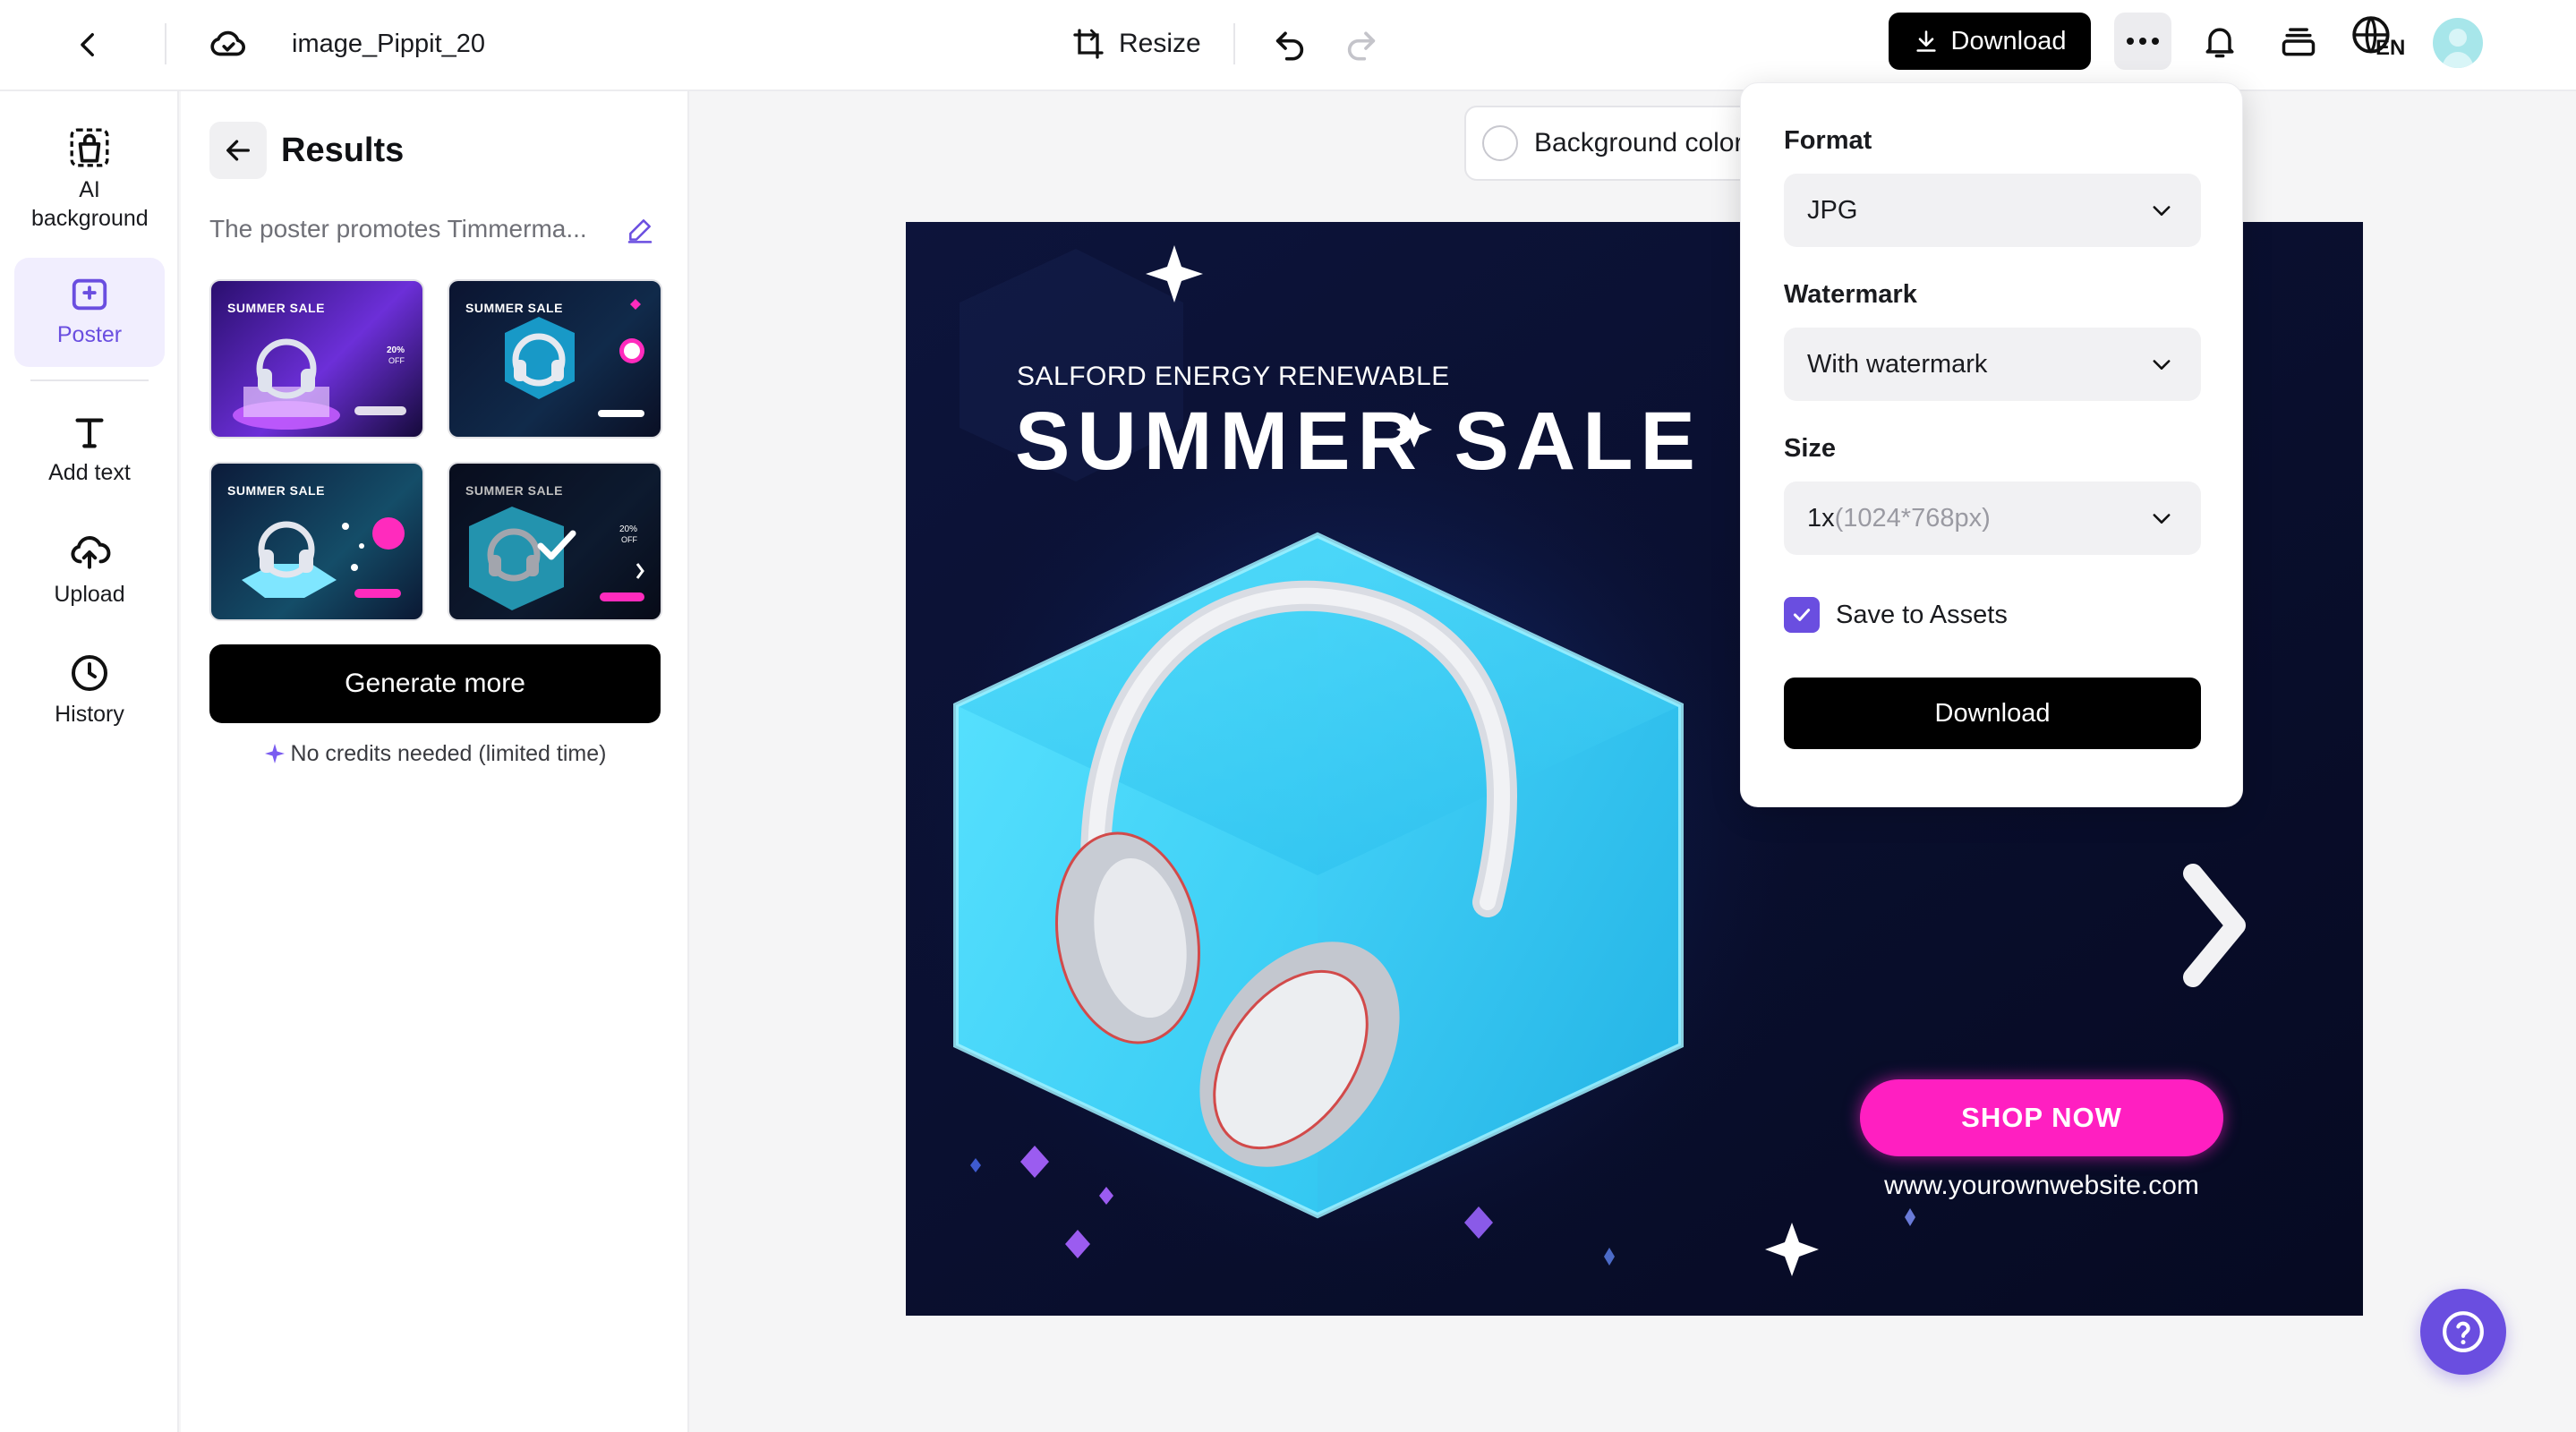  I want to click on back-button, so click(88, 44).